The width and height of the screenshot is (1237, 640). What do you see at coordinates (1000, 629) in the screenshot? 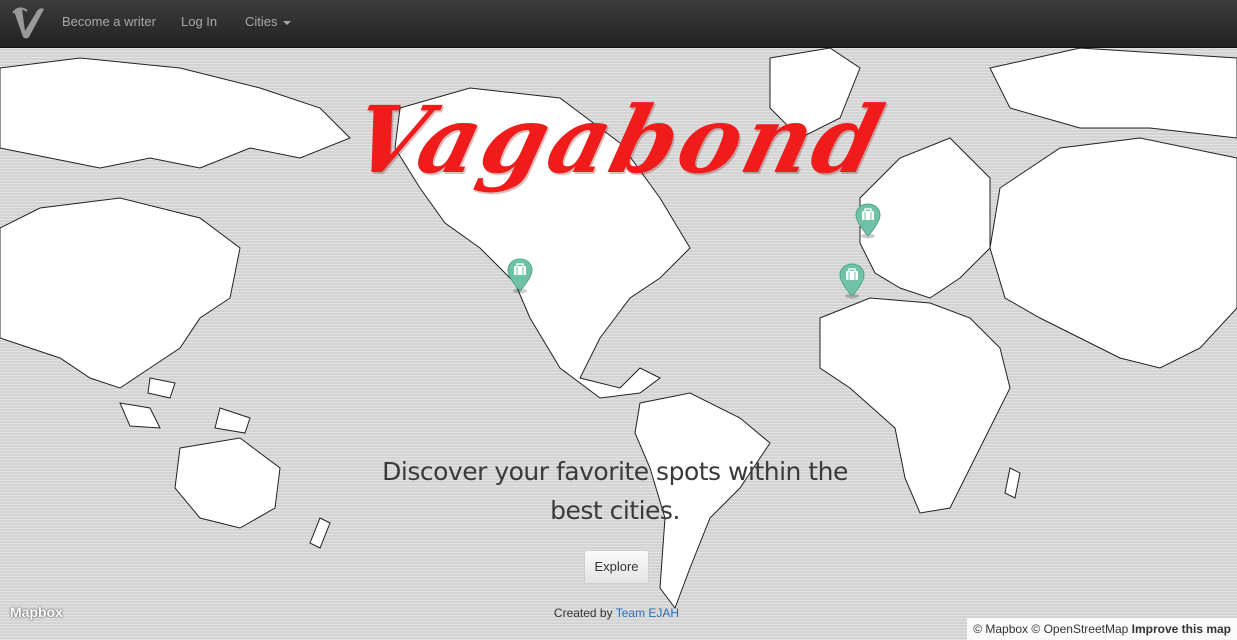
I see `mapbox-attribution-link: © Mapbox` at bounding box center [1000, 629].